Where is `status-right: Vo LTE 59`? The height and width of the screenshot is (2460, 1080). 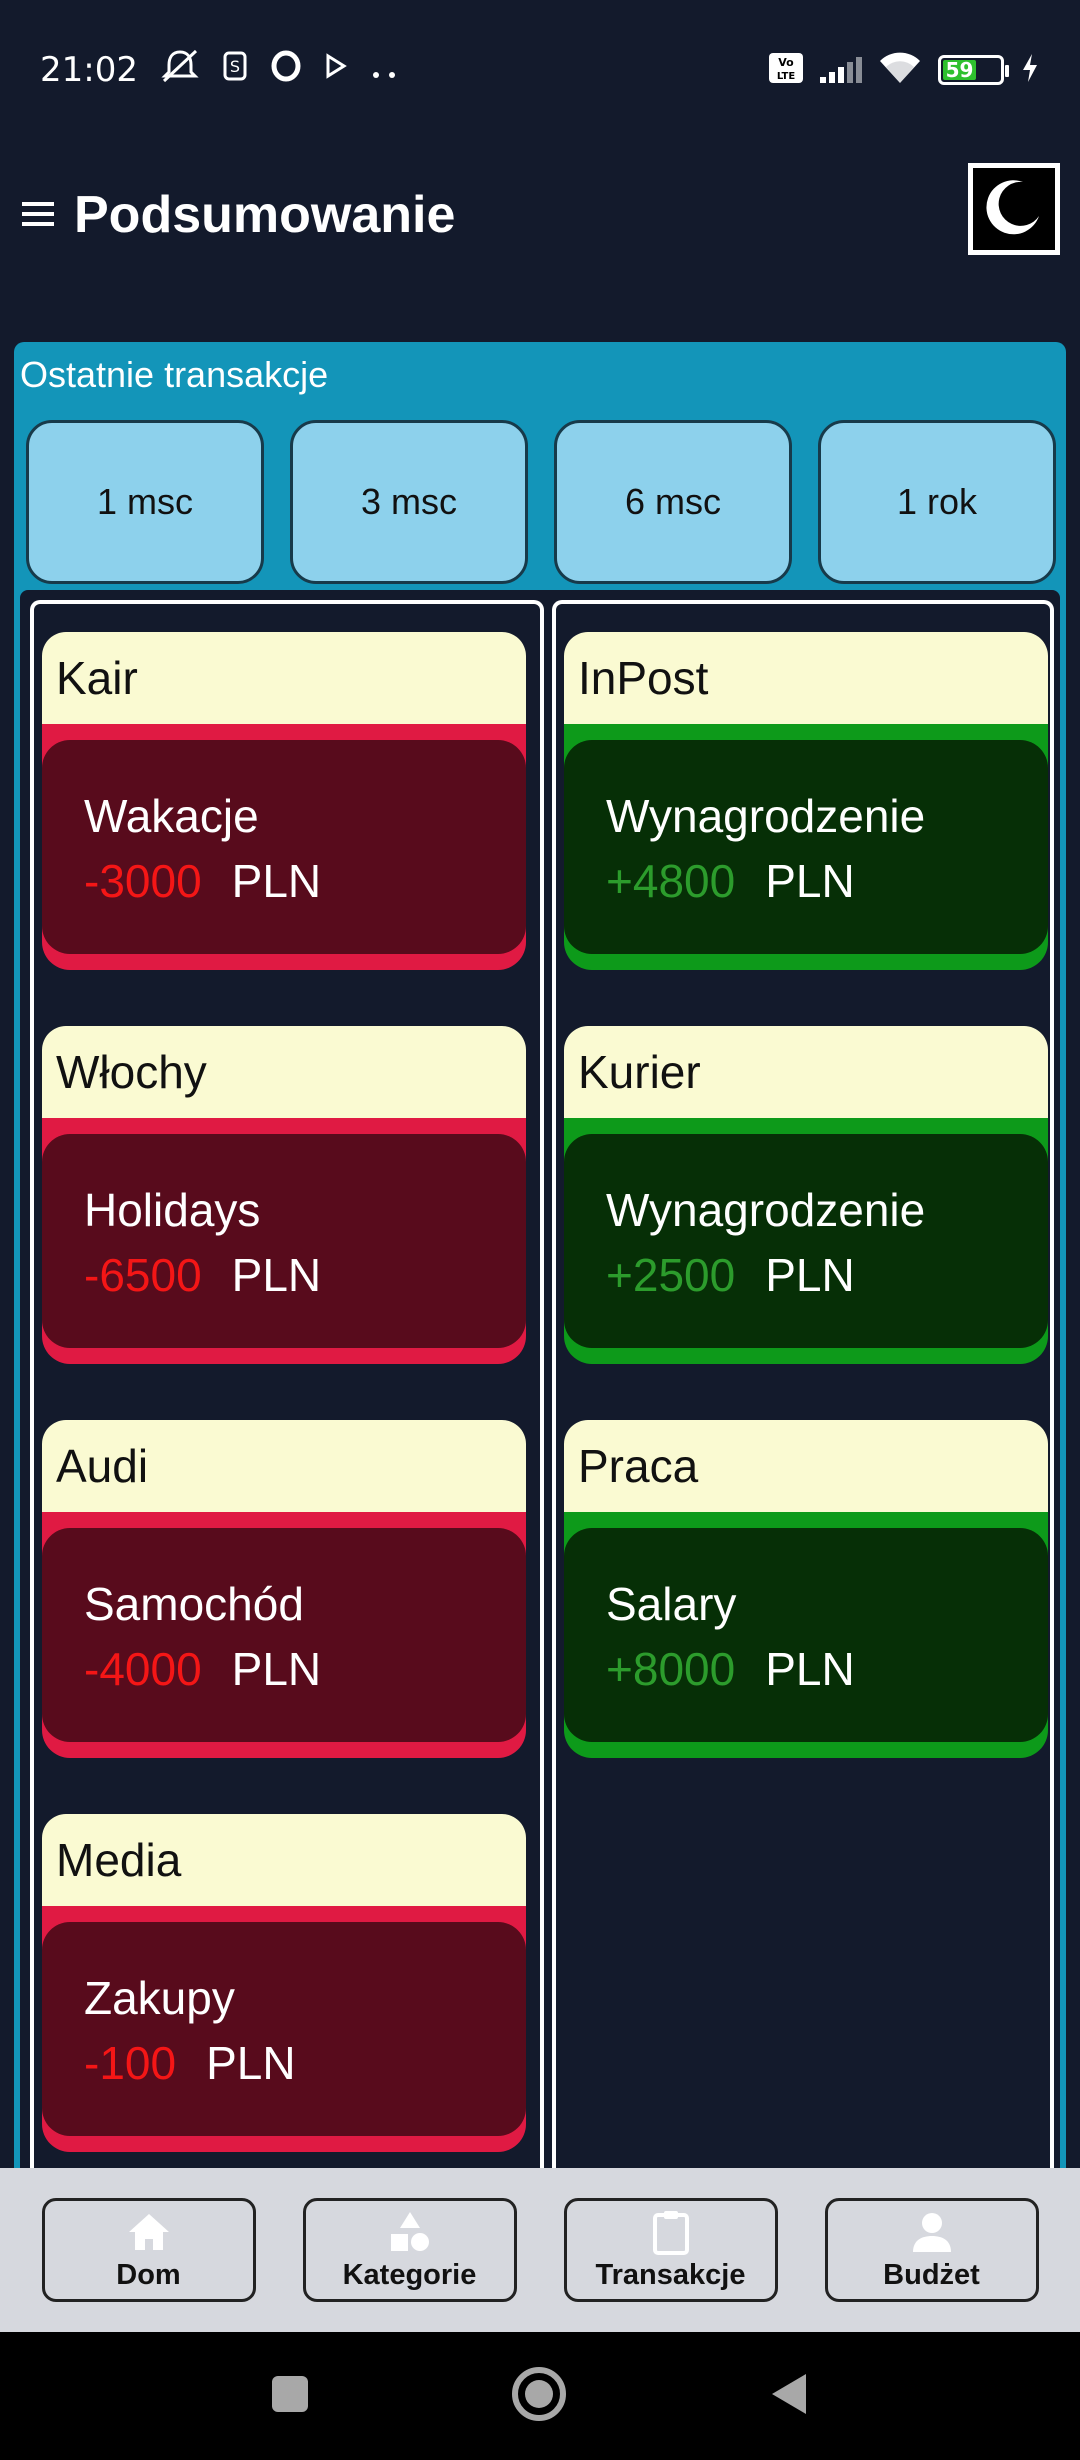
status-right: Vo LTE 59 is located at coordinates (904, 70).